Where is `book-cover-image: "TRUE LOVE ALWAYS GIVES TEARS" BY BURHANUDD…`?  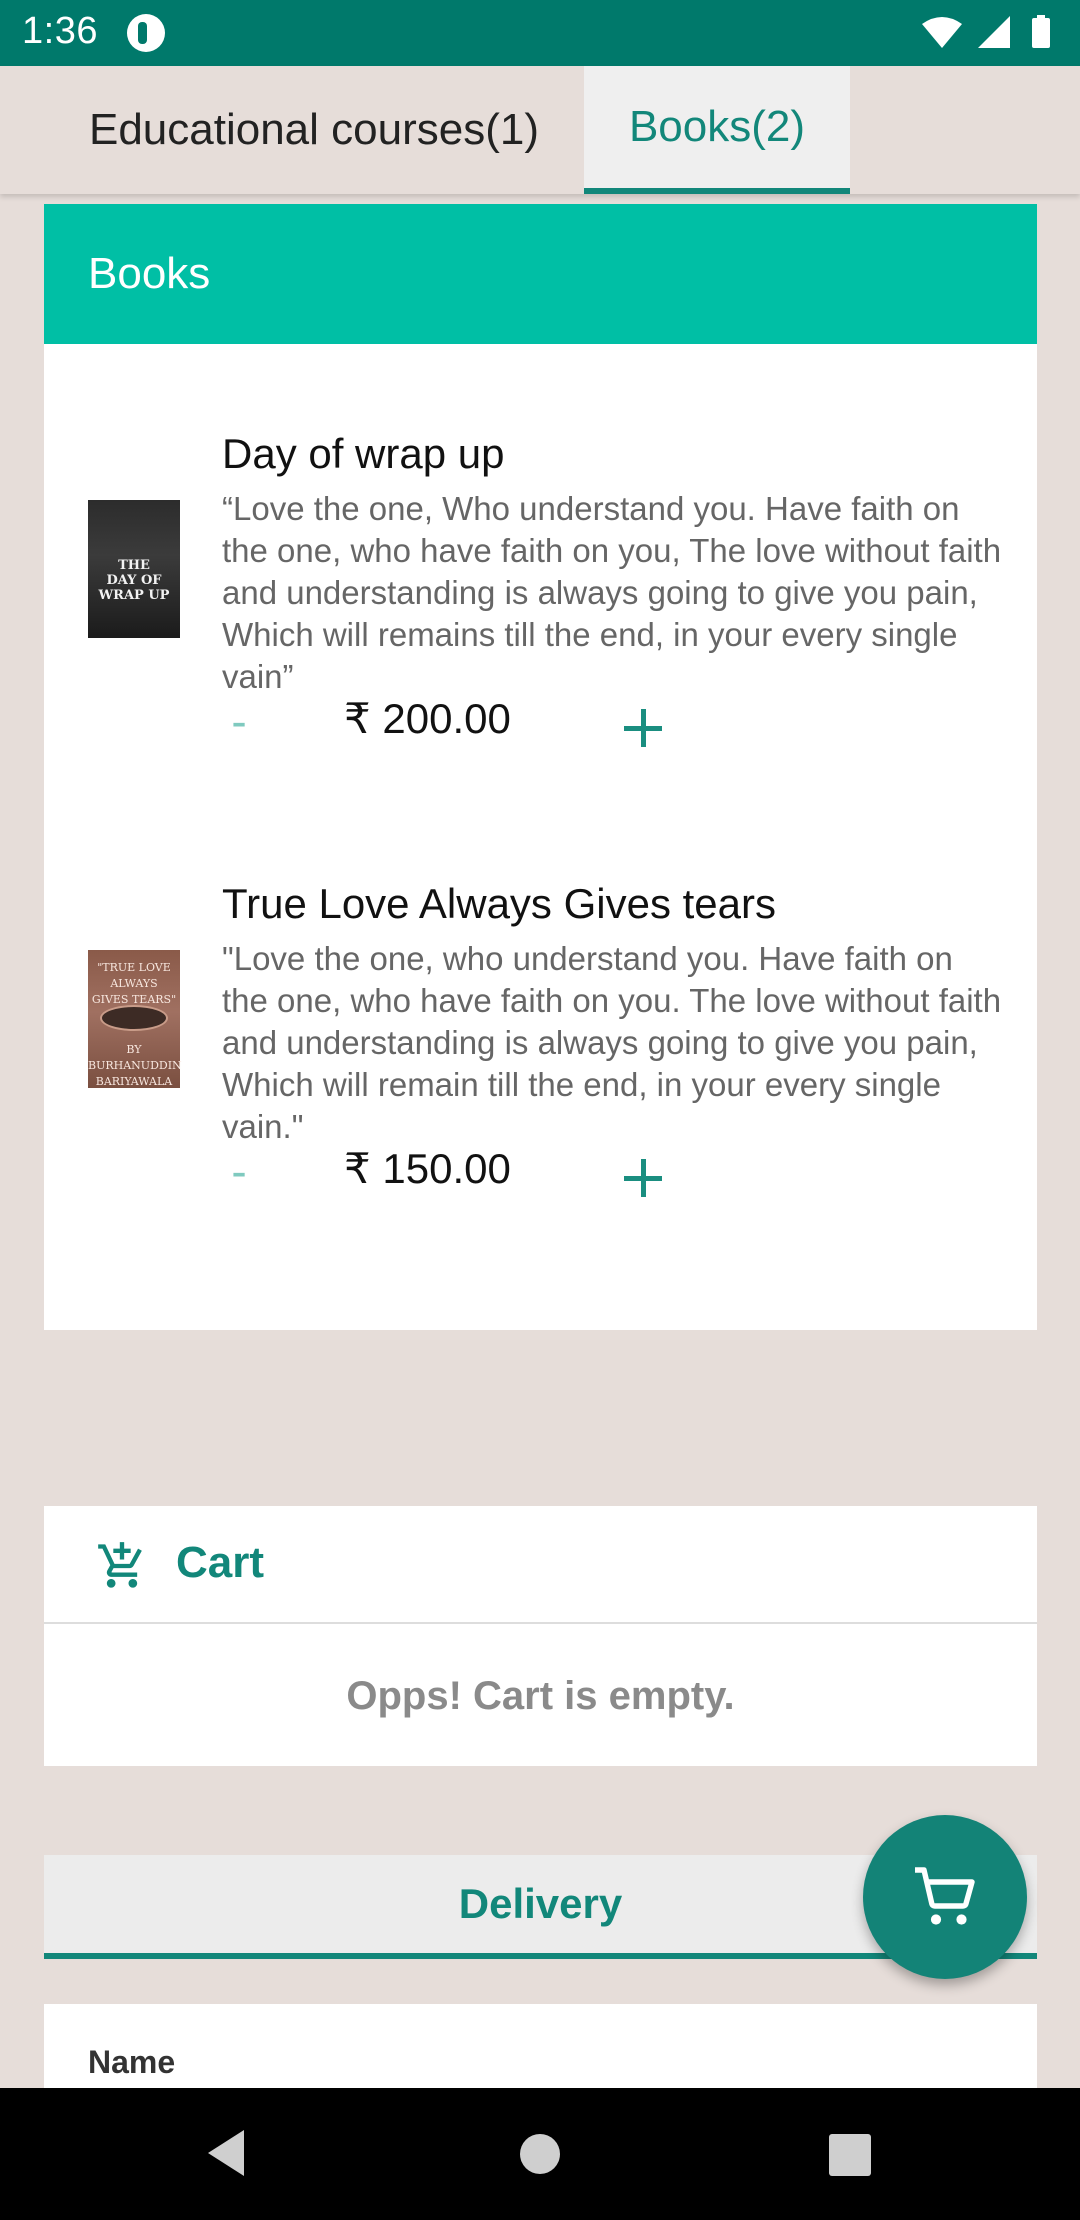
book-cover-image: "TRUE LOVE ALWAYS GIVES TEARS" BY BURHANUDD… is located at coordinates (135, 1019).